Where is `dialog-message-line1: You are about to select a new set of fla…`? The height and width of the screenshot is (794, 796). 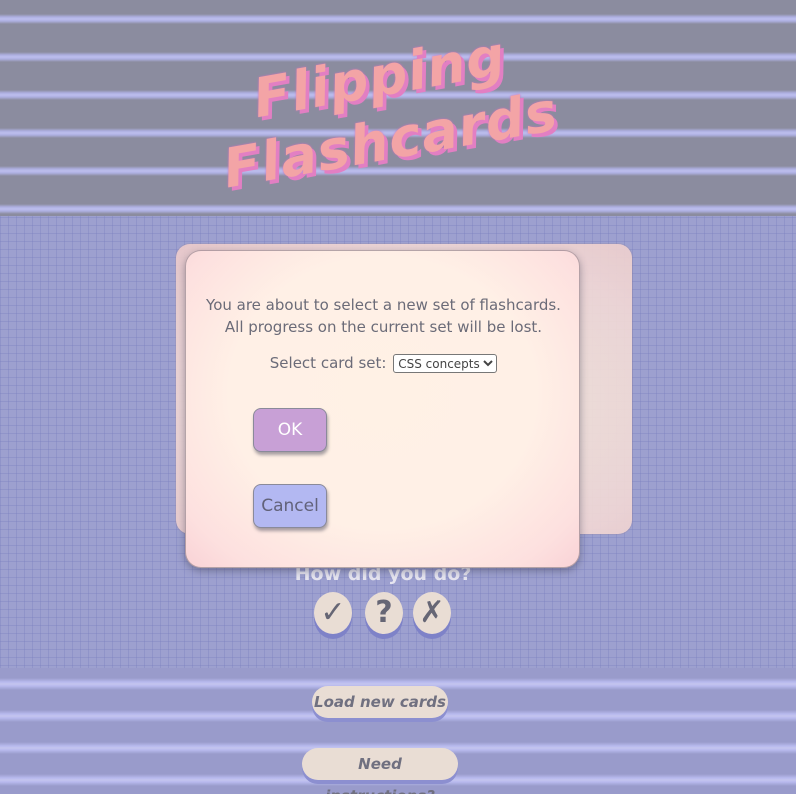 dialog-message-line1: You are about to select a new set of fla… is located at coordinates (383, 305).